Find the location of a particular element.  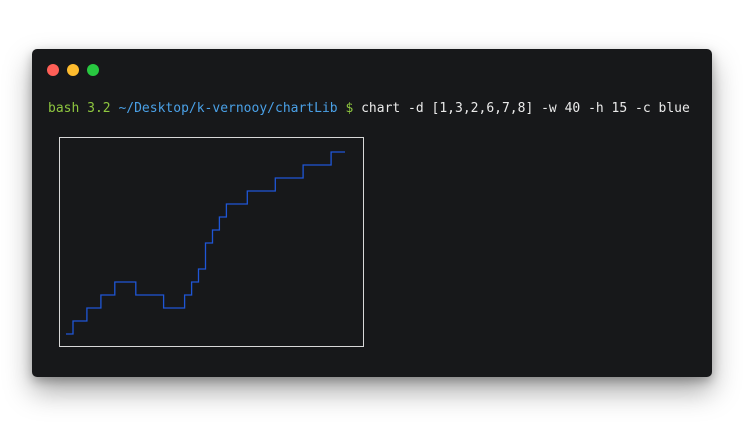

prompt-symbol: $ is located at coordinates (349, 108).